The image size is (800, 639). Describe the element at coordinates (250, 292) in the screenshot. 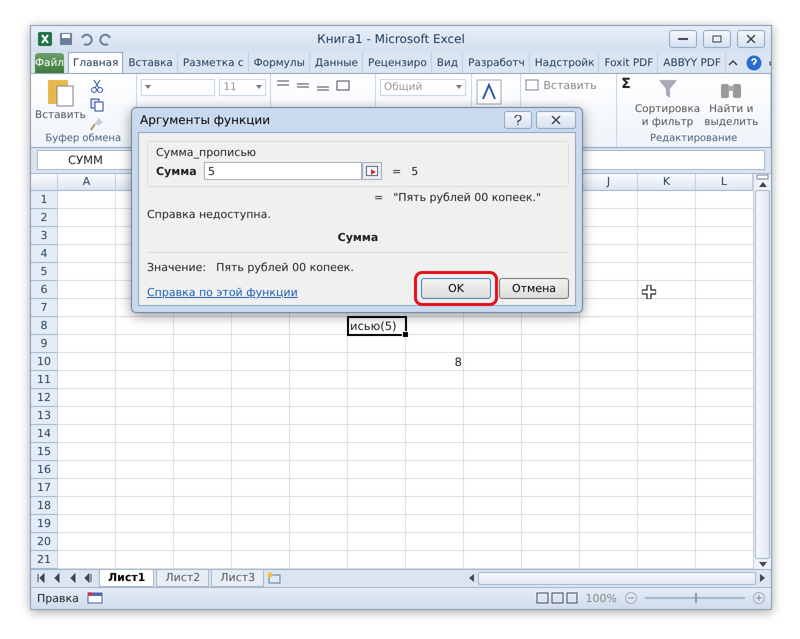

I see `function-help-link: Справка по этой функции` at that location.